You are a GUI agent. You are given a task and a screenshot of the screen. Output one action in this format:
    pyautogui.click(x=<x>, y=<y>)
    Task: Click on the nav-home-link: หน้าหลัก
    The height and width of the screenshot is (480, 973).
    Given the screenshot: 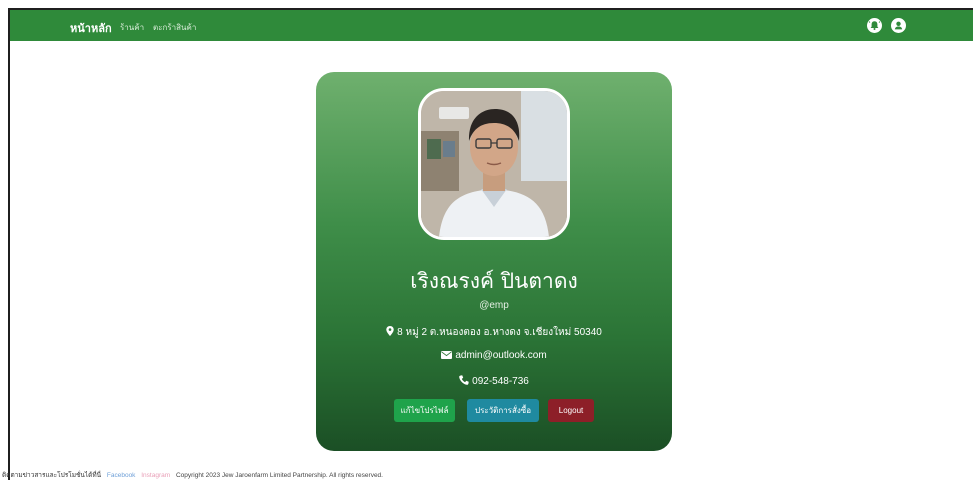 What is the action you would take?
    pyautogui.click(x=91, y=28)
    